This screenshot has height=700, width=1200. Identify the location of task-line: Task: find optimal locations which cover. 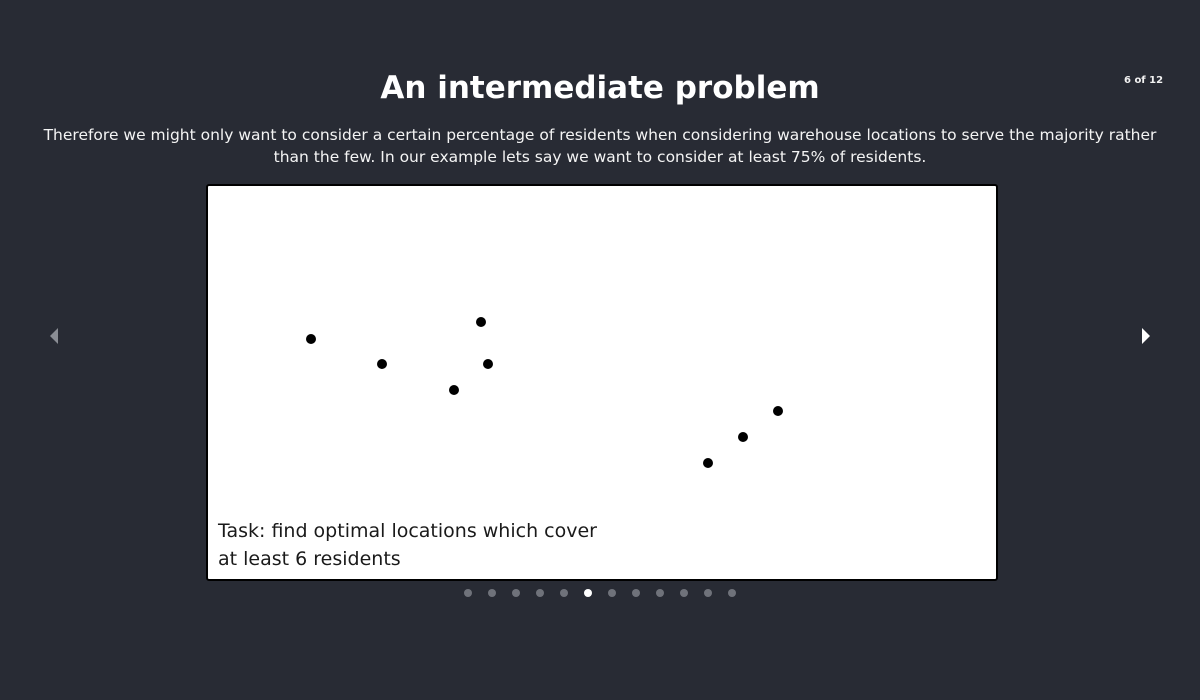
(407, 531).